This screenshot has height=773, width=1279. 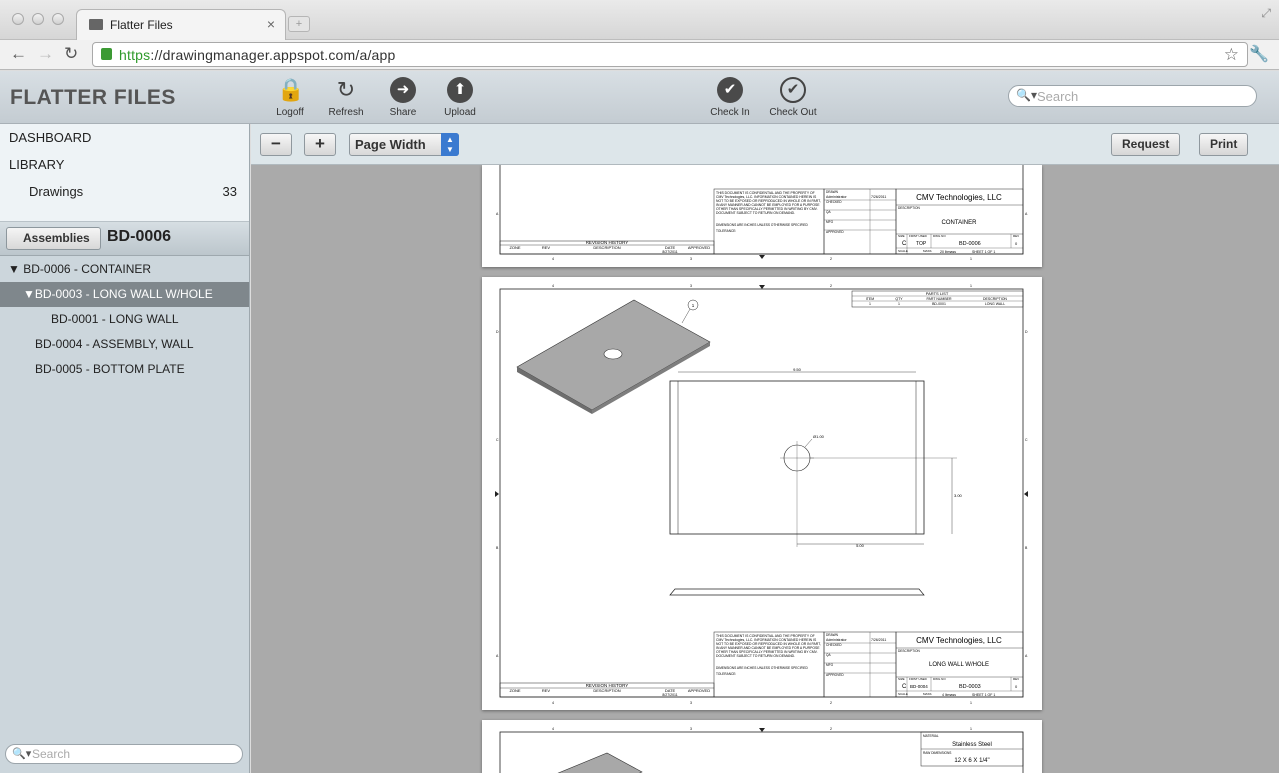 What do you see at coordinates (899, 299) in the screenshot?
I see `svg-text: QTY` at bounding box center [899, 299].